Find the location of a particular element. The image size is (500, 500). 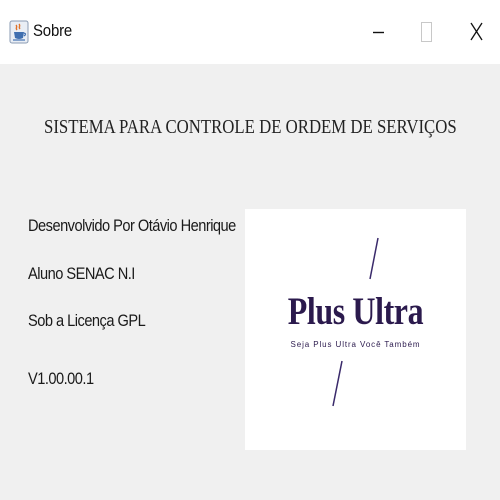

title-bar: Sobre is located at coordinates (250, 32).